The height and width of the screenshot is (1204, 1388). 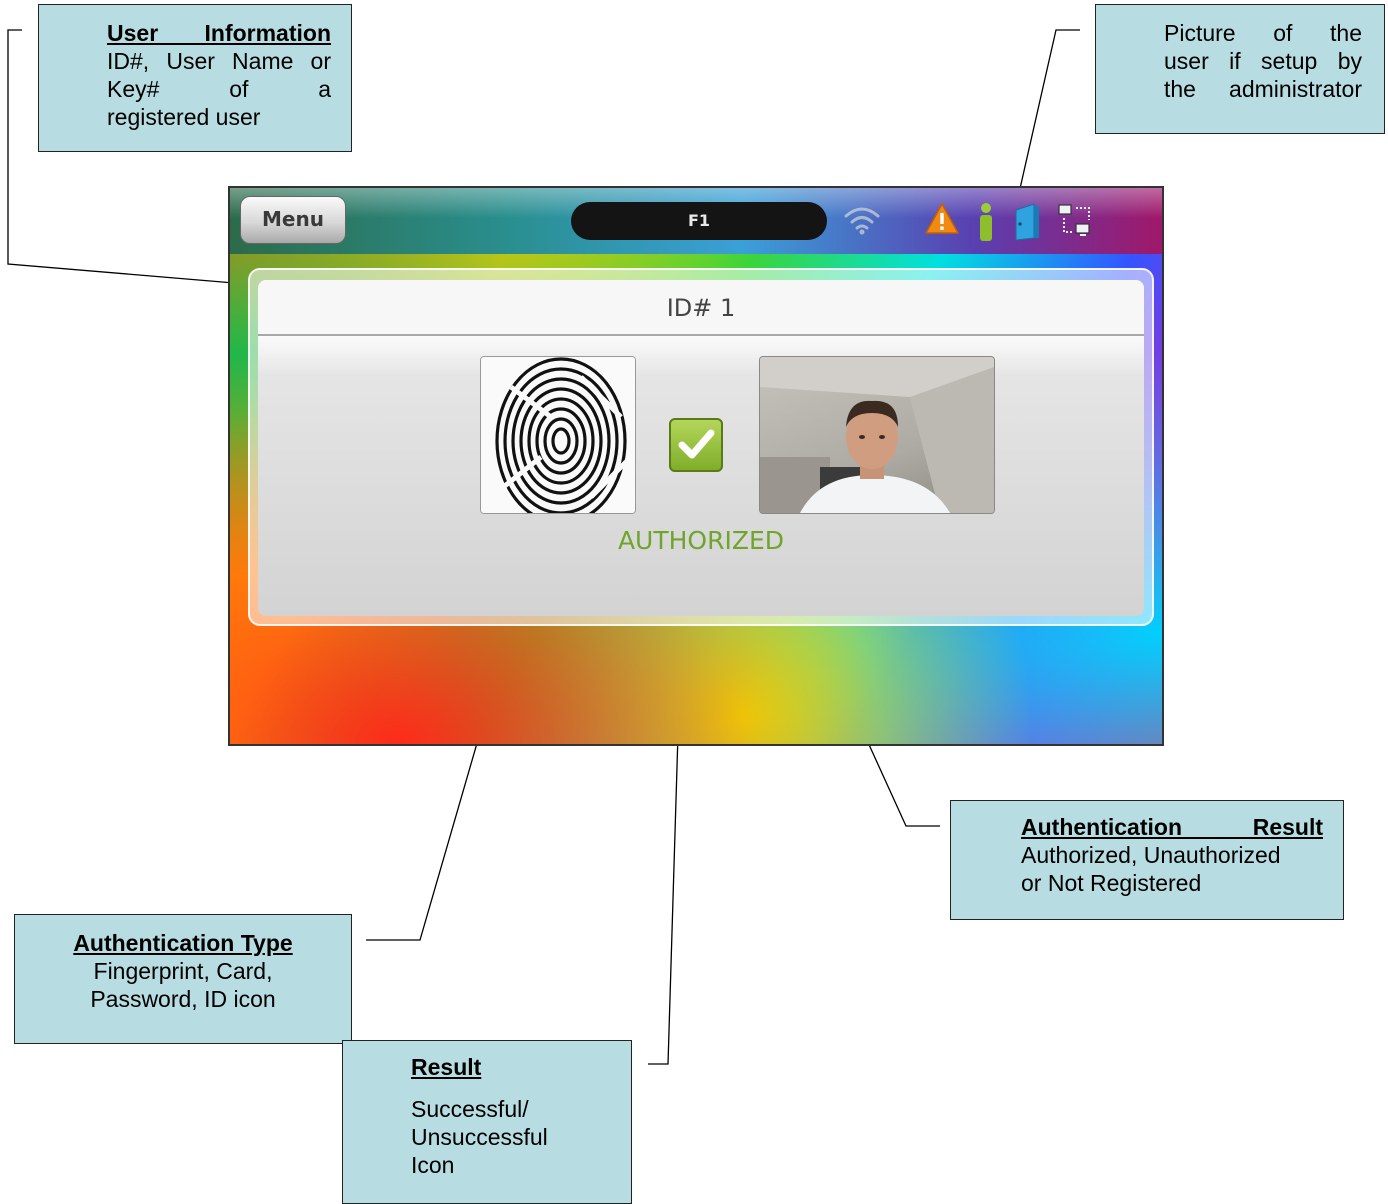 What do you see at coordinates (183, 971) in the screenshot?
I see `callout-line: Fingerprint, Card,` at bounding box center [183, 971].